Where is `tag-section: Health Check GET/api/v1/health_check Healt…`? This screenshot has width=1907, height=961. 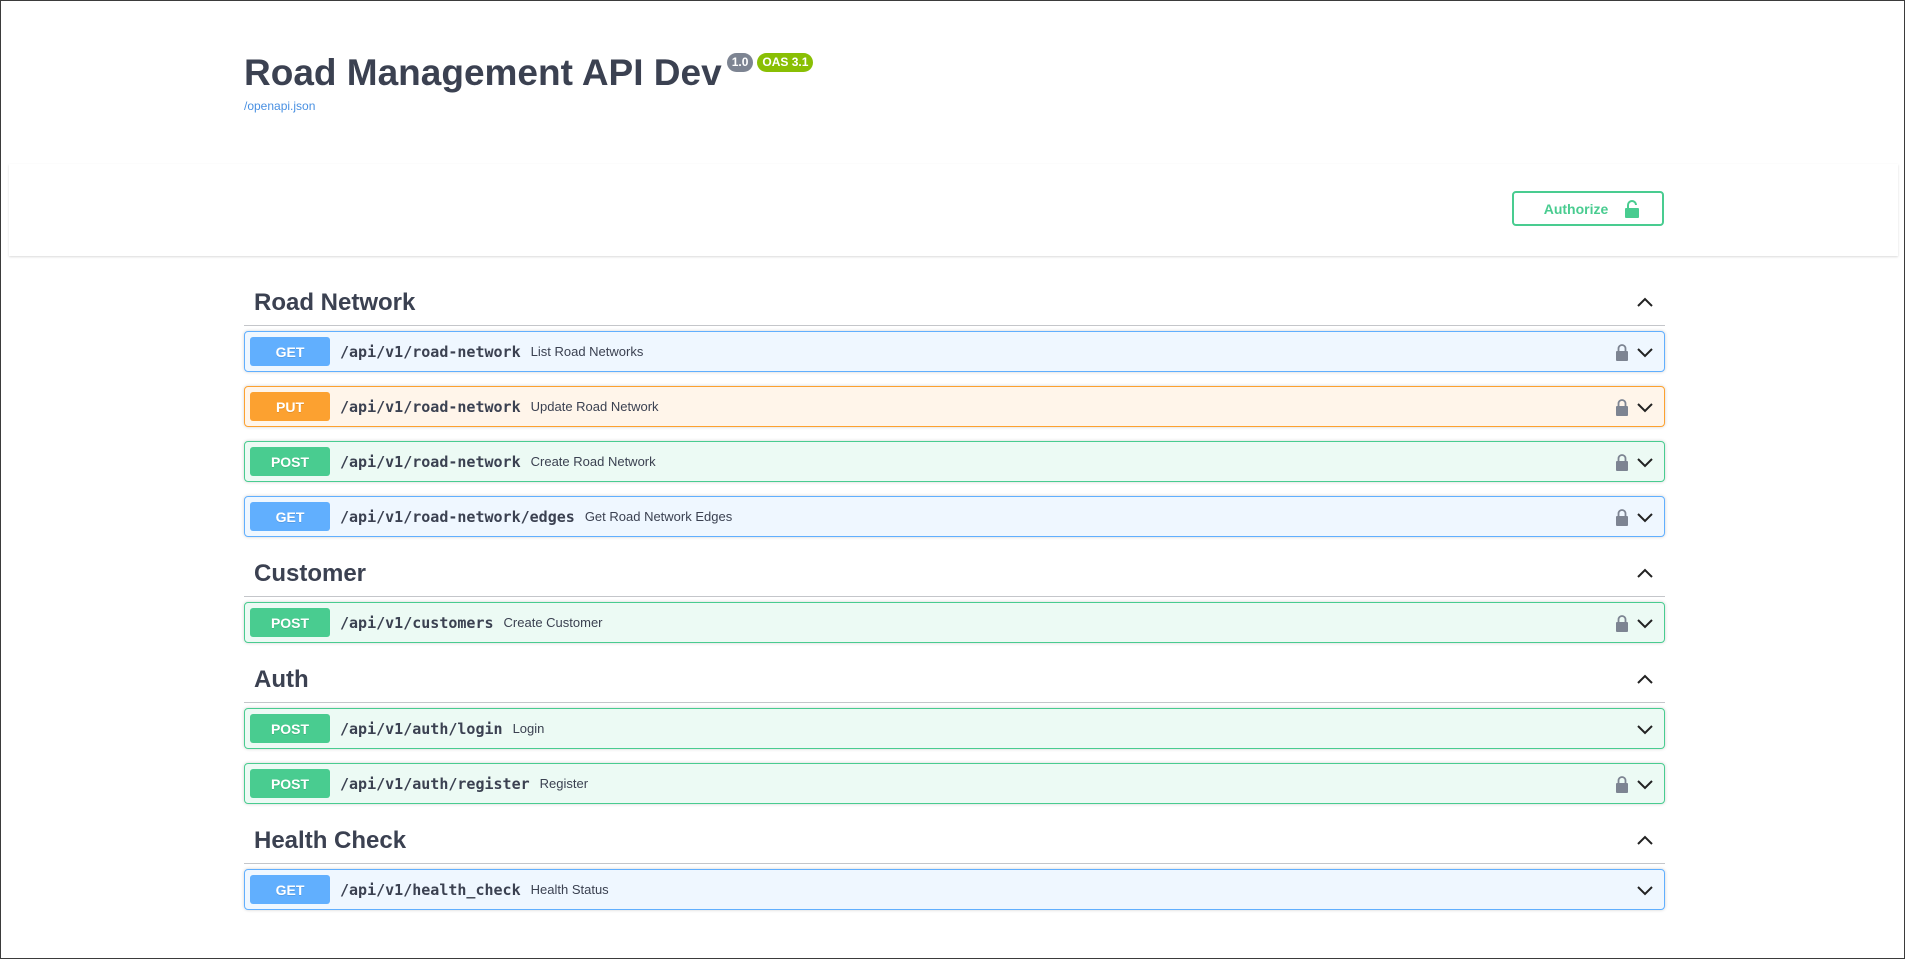
tag-section: Health Check GET/api/v1/health_check Healt… is located at coordinates (954, 864).